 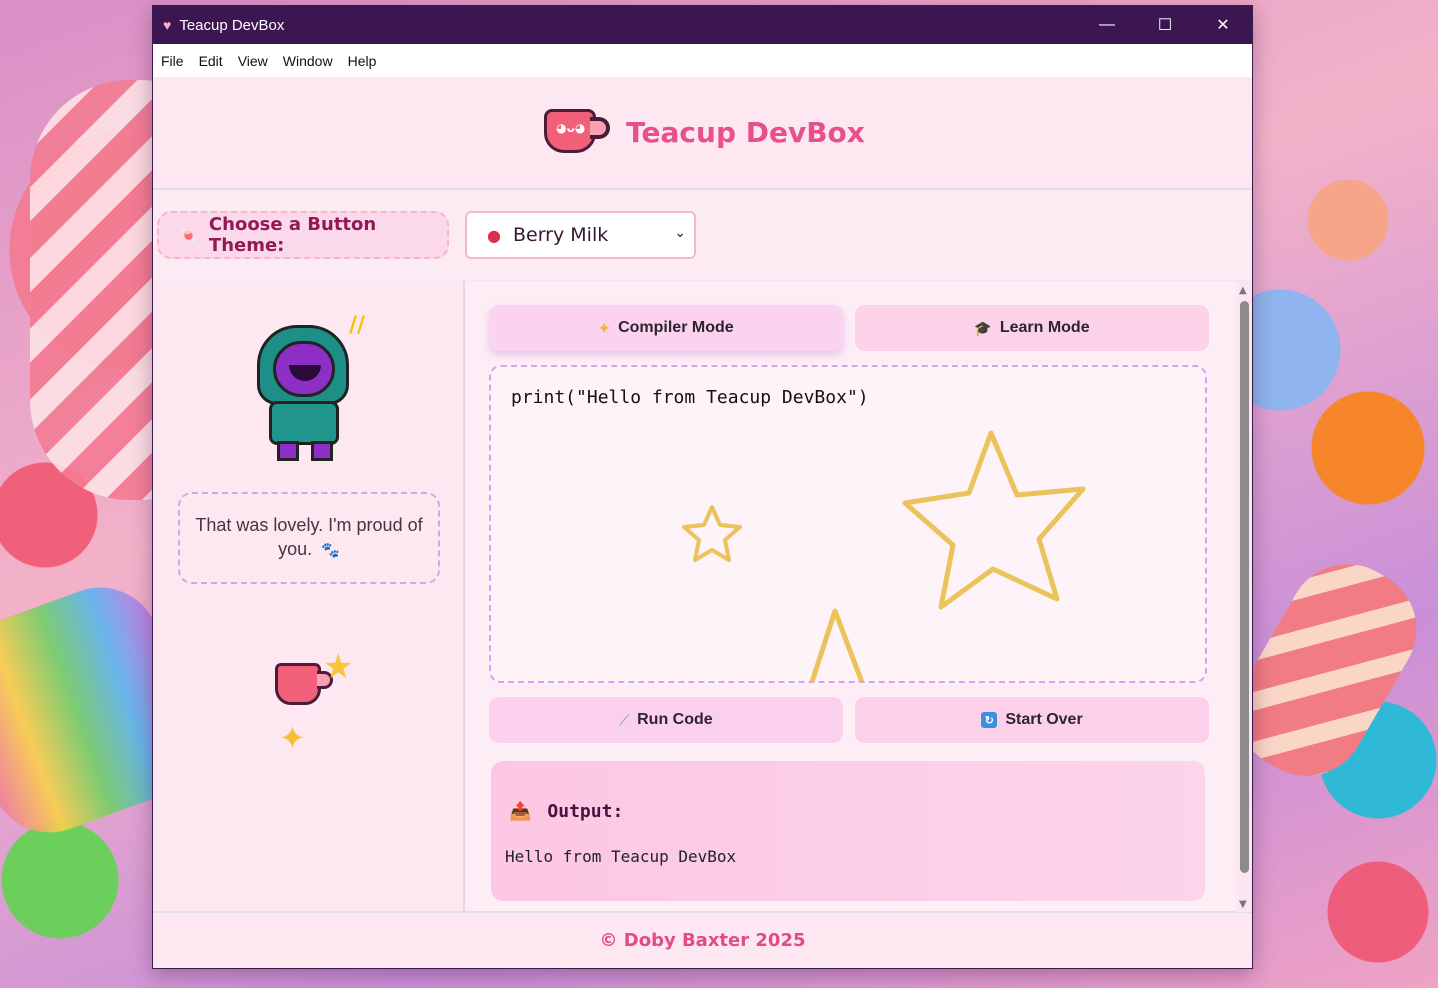 I want to click on menu-bar: File Edit View Window Help, so click(x=702, y=60).